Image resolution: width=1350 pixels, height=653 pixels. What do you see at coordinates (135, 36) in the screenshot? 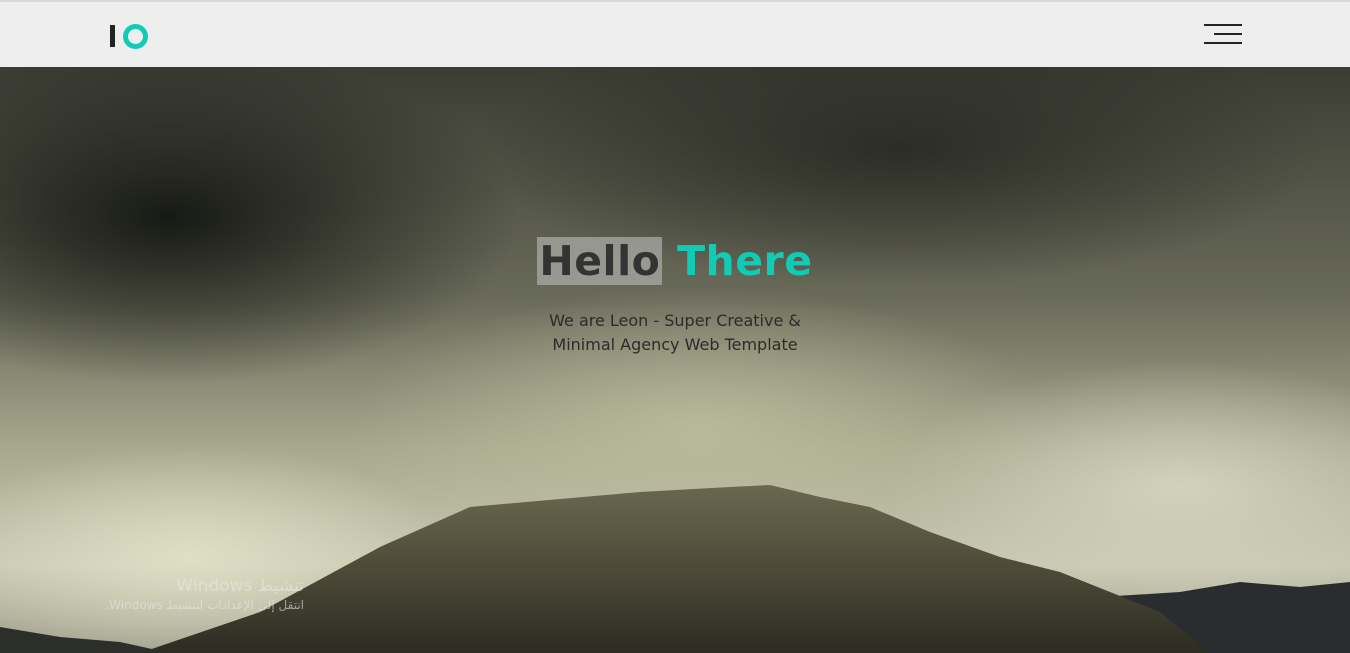
I see `logo-ring-mark` at bounding box center [135, 36].